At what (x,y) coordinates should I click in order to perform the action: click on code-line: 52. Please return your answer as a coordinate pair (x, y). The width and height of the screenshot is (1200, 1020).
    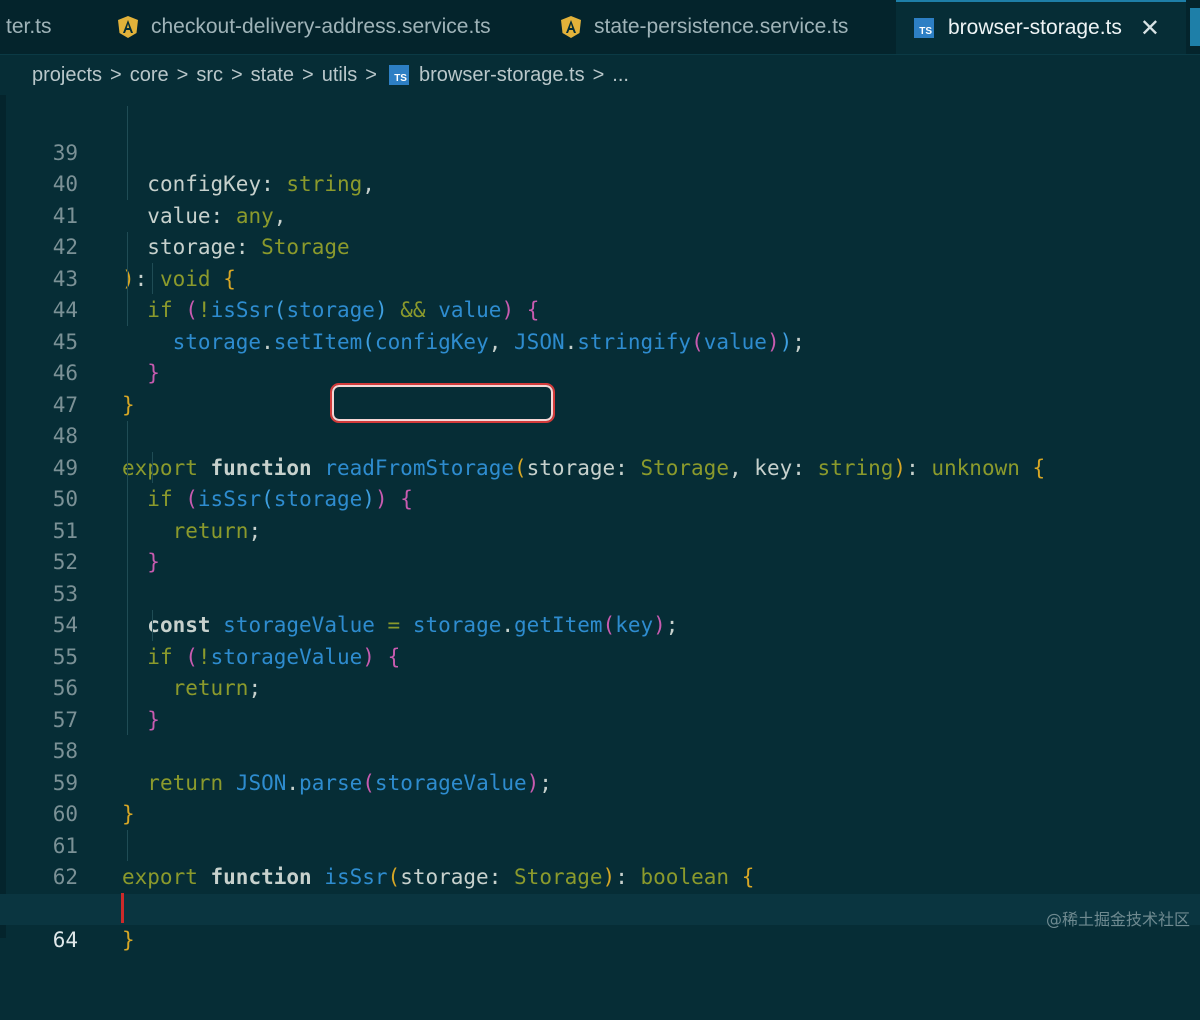
    Looking at the image, I should click on (600, 545).